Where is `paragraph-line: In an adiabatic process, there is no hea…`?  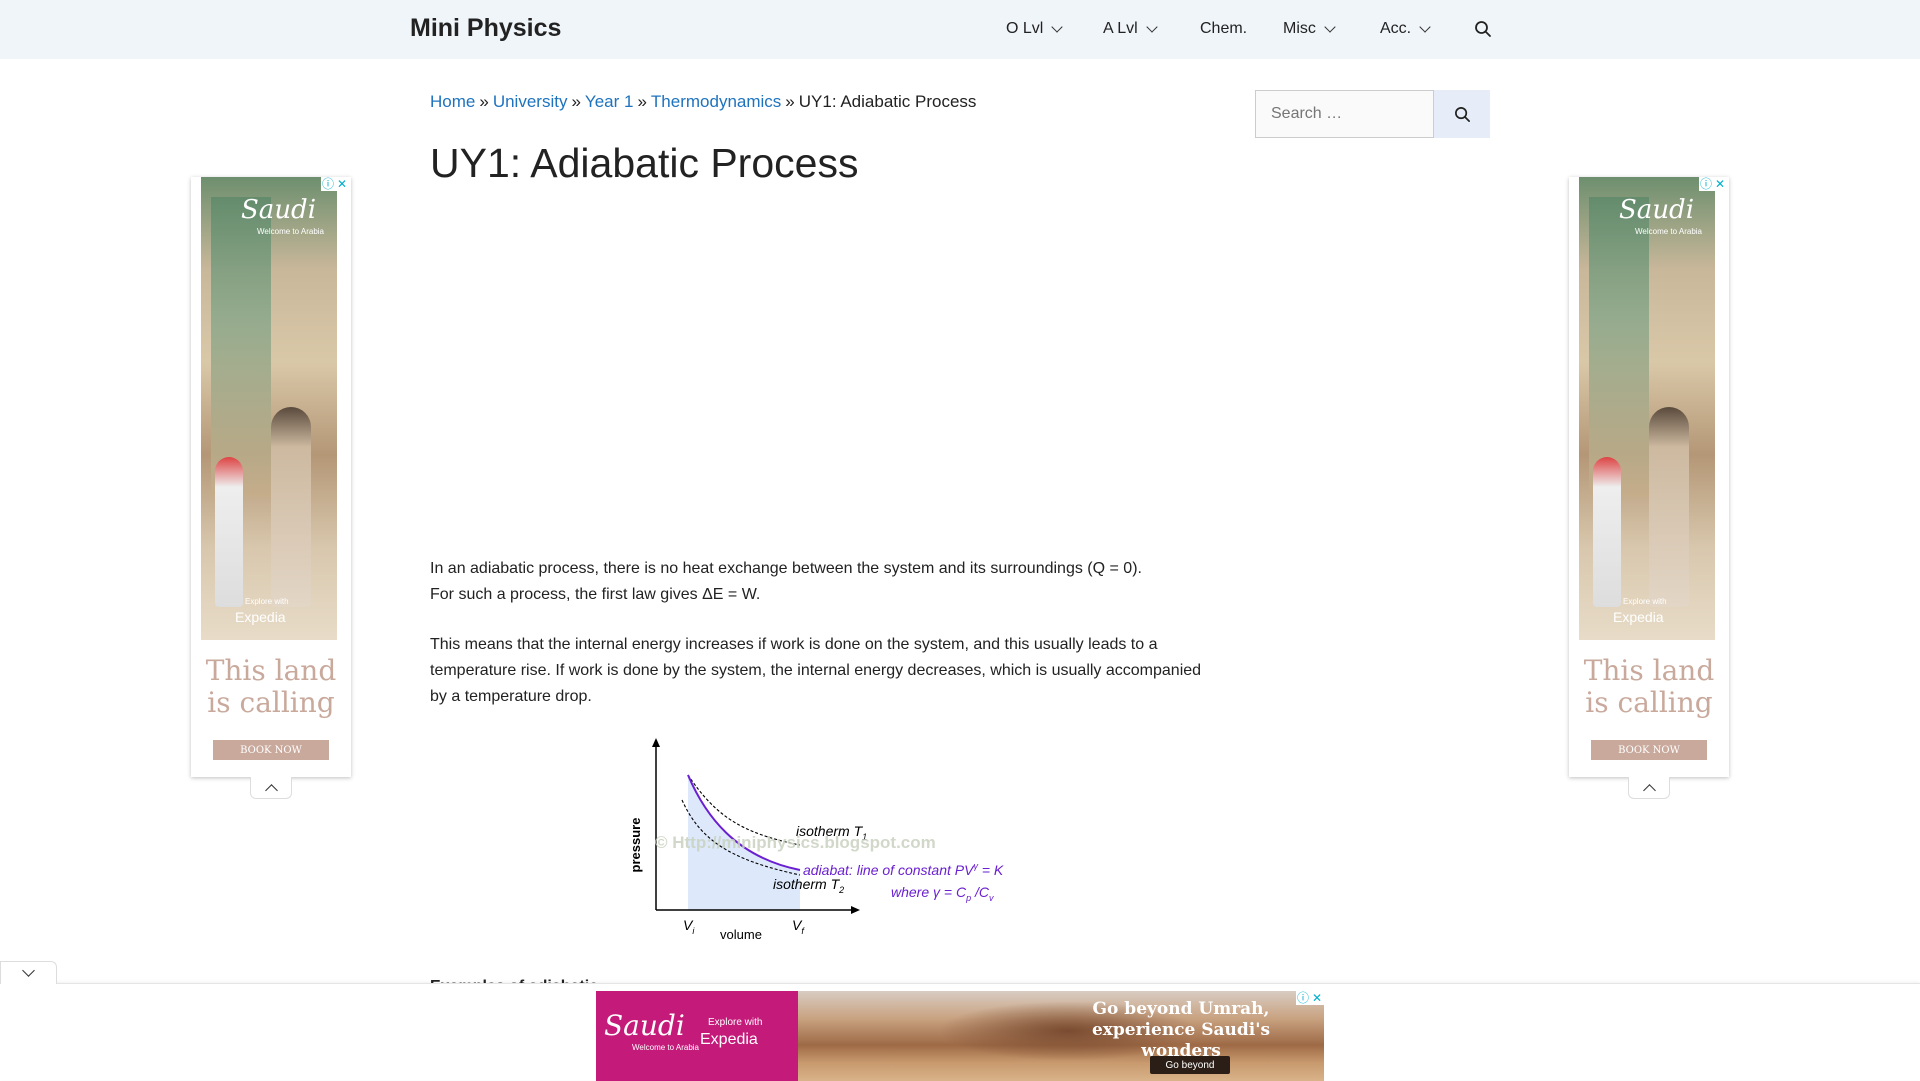
paragraph-line: In an adiabatic process, there is no hea… is located at coordinates (786, 568).